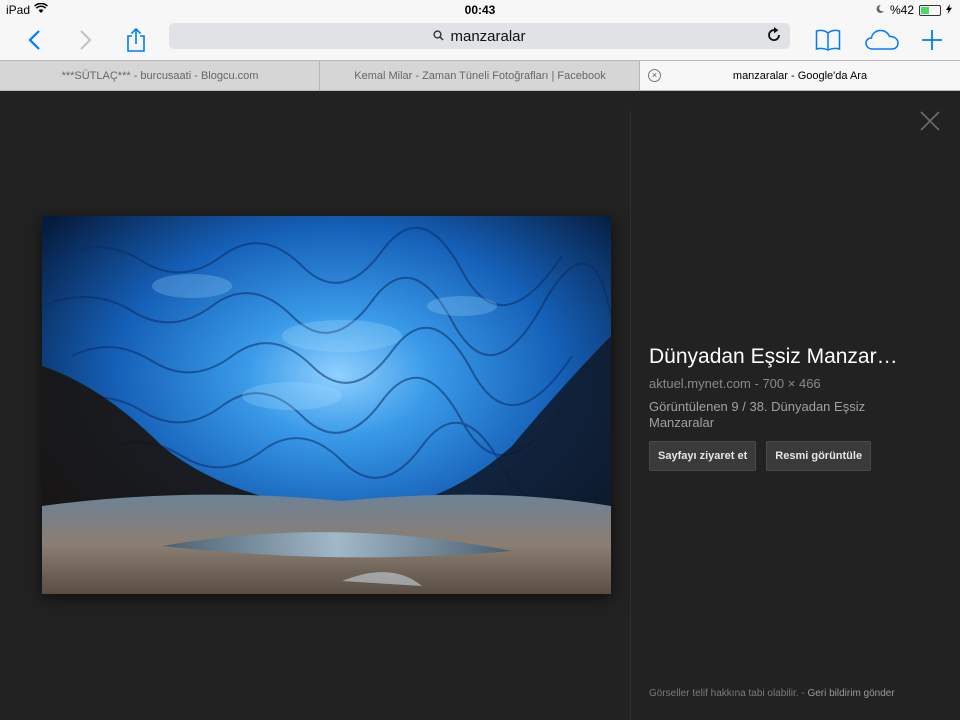 The height and width of the screenshot is (720, 960). I want to click on safari-toolbar: manzaralar, so click(480, 40).